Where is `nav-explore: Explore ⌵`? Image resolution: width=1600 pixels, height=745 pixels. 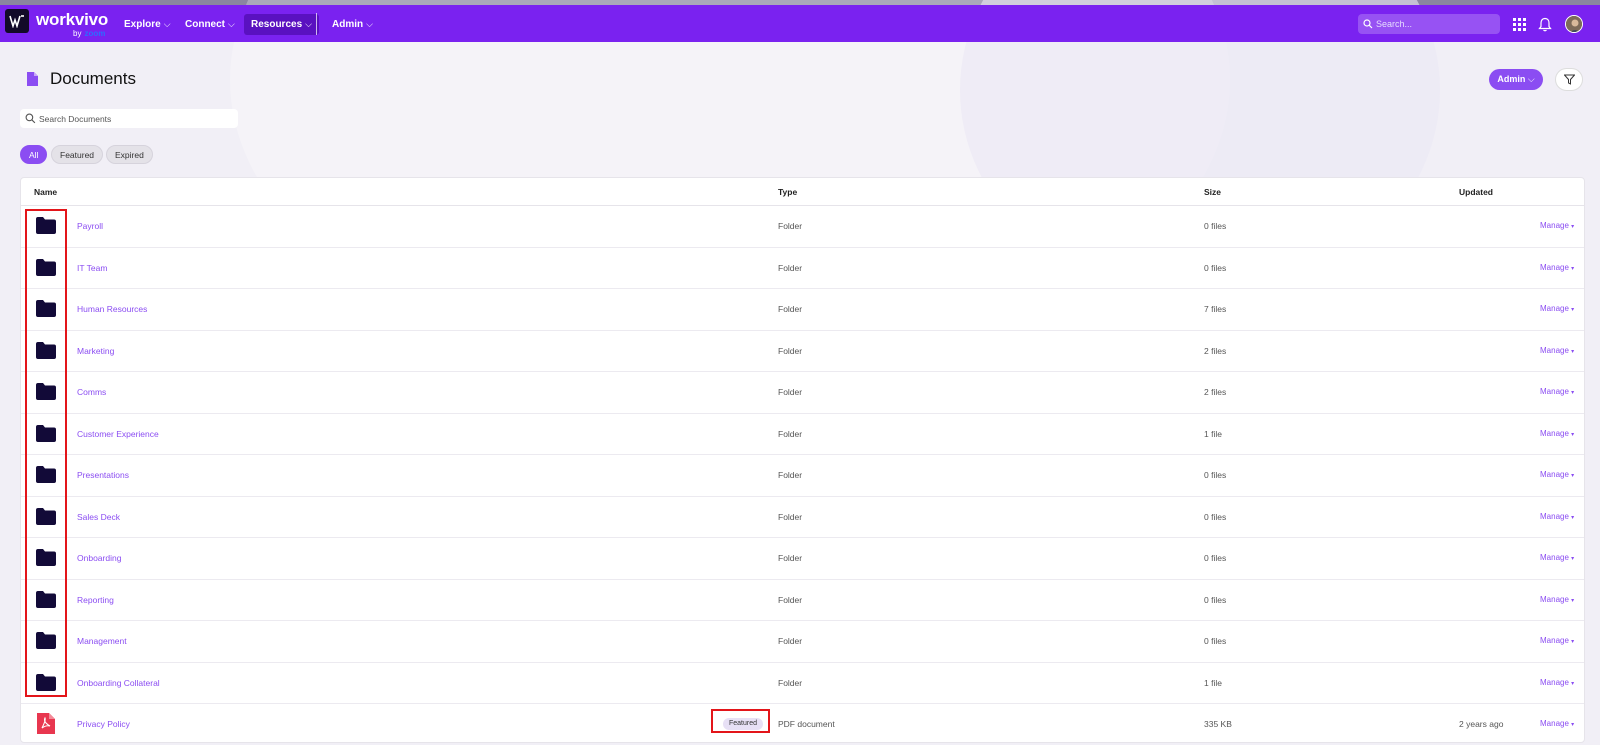 nav-explore: Explore ⌵ is located at coordinates (147, 24).